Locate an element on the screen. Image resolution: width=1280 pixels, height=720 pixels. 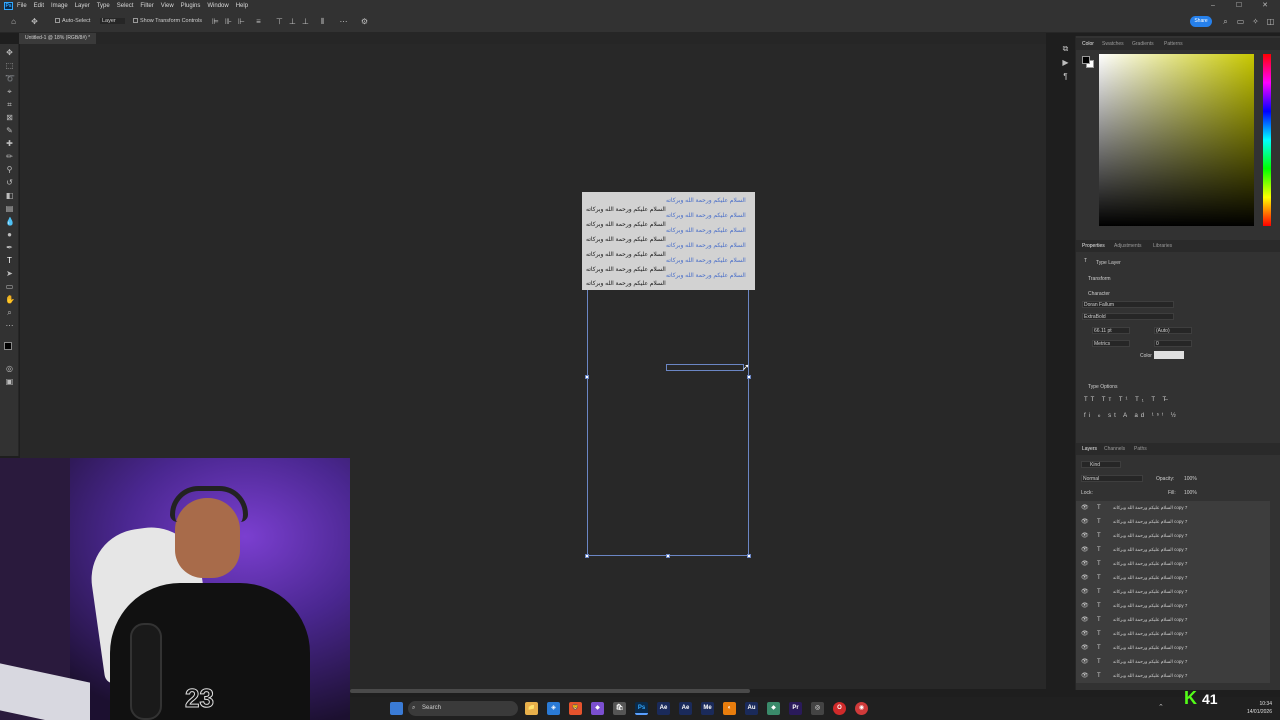
crop-tool-icon: ⌗ is located at coordinates (9, 104).